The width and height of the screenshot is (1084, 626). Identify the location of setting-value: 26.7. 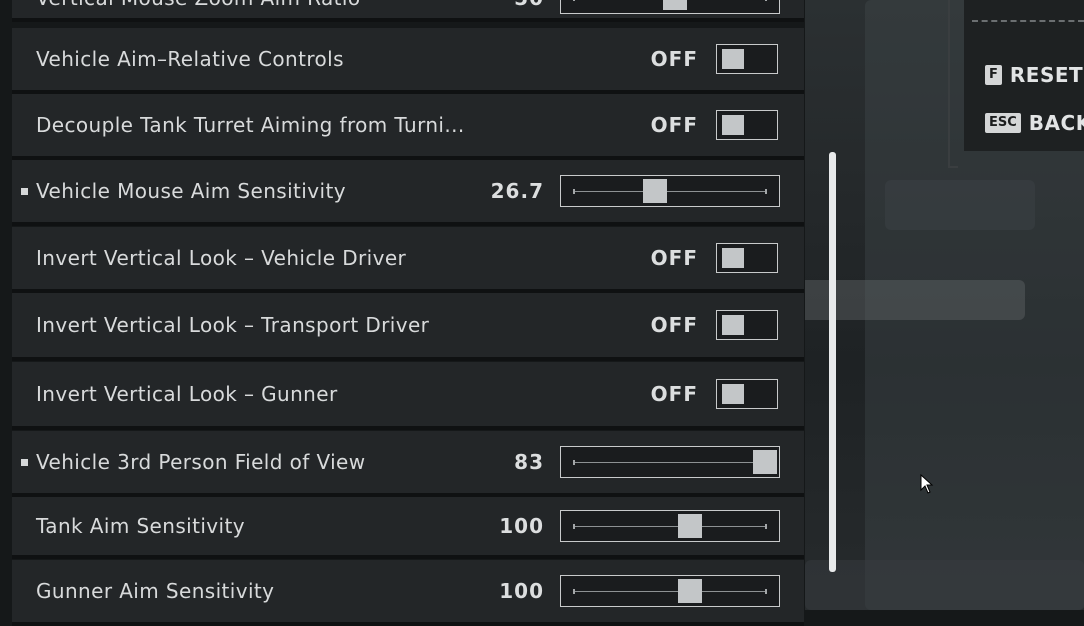
(517, 191).